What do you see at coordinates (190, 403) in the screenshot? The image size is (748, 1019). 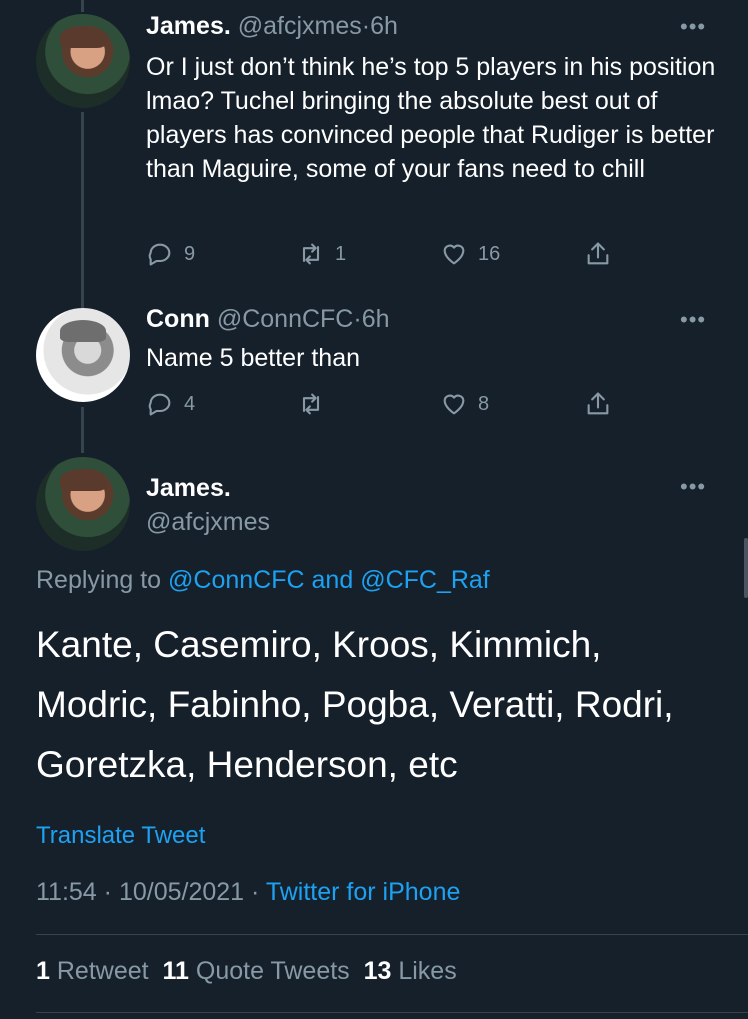 I see `reply-count: 4` at bounding box center [190, 403].